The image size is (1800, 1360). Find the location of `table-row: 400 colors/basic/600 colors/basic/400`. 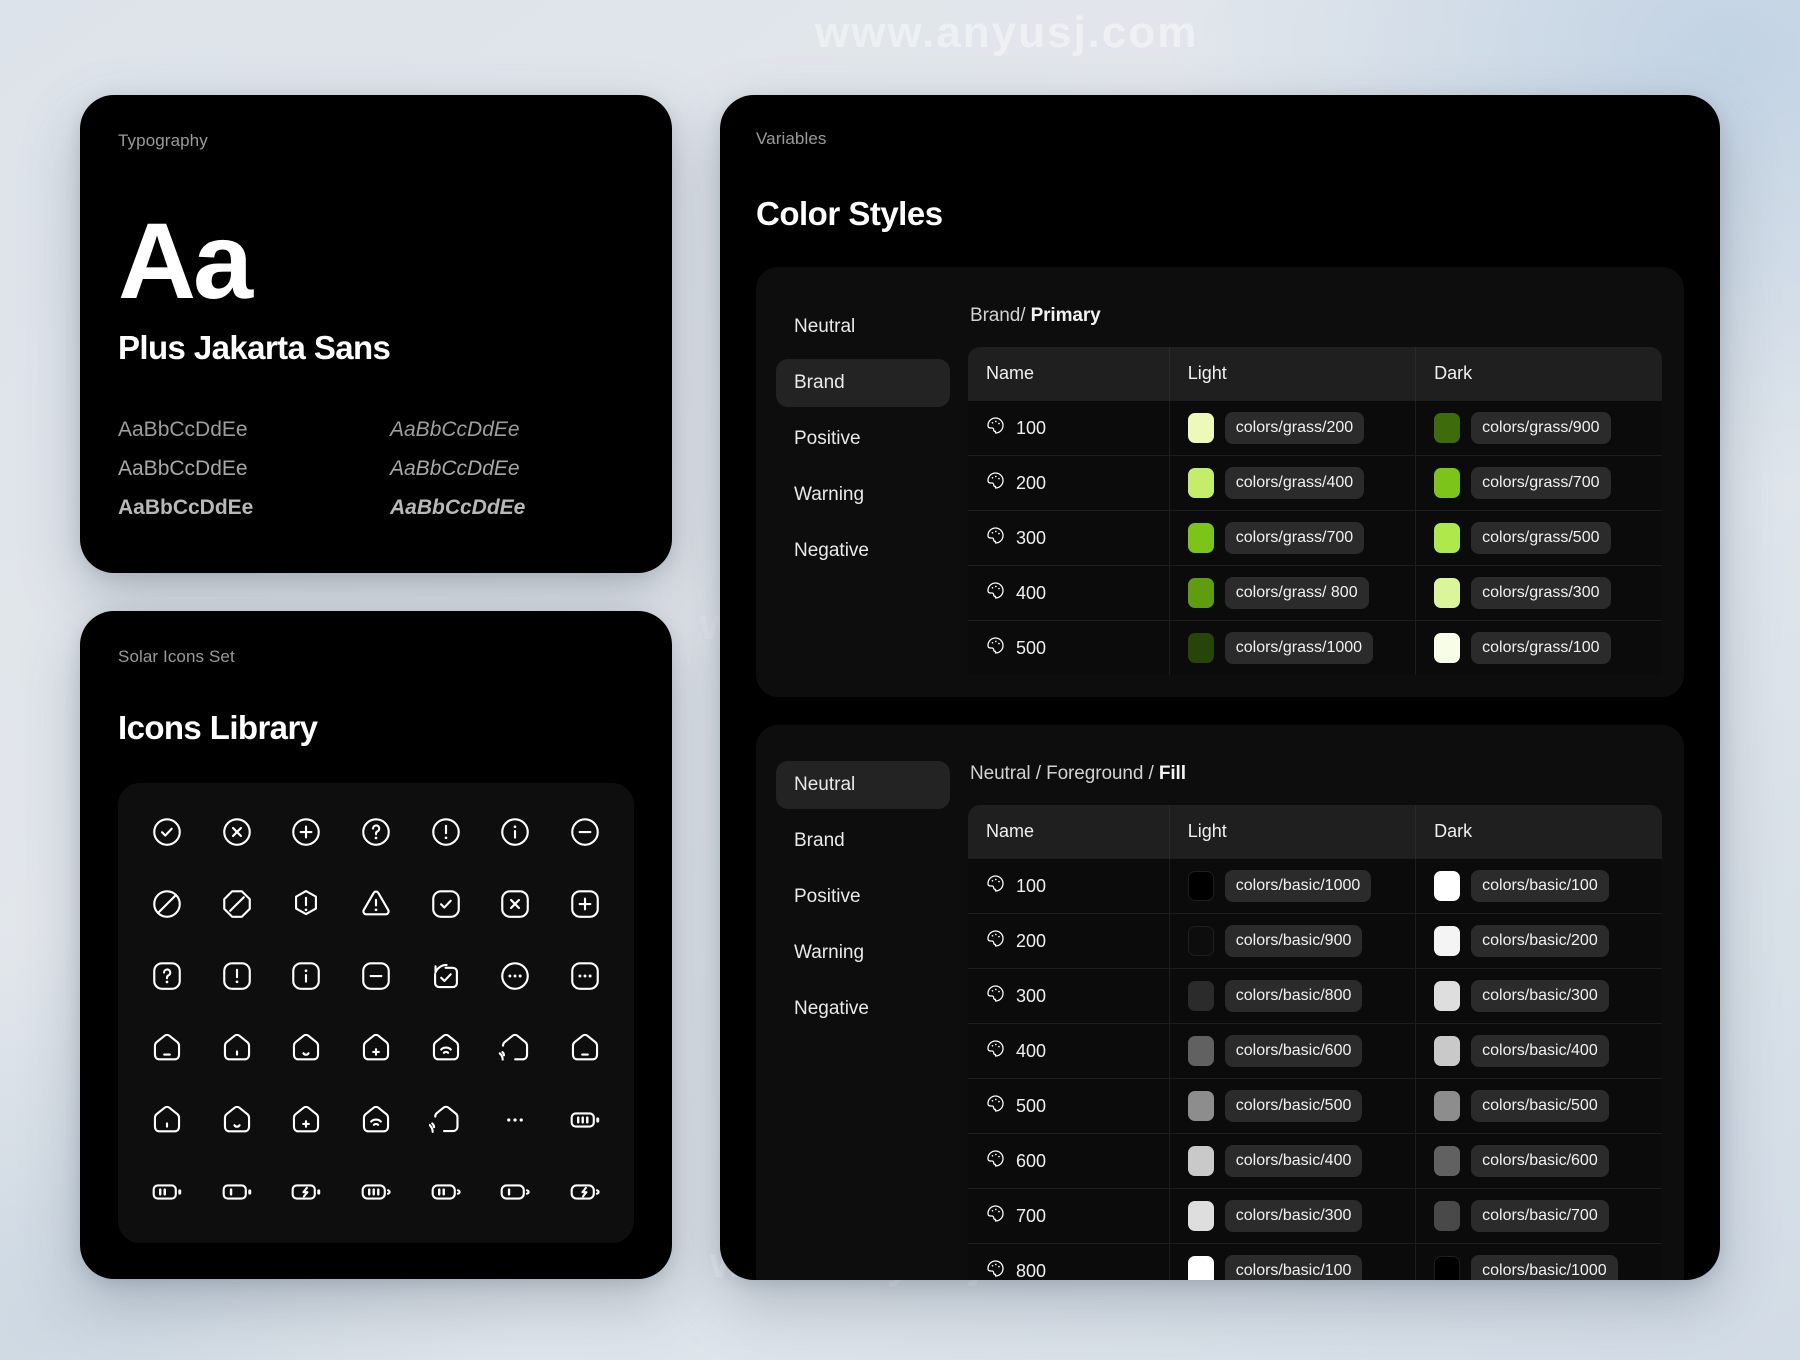

table-row: 400 colors/basic/600 colors/basic/400 is located at coordinates (1315, 1051).